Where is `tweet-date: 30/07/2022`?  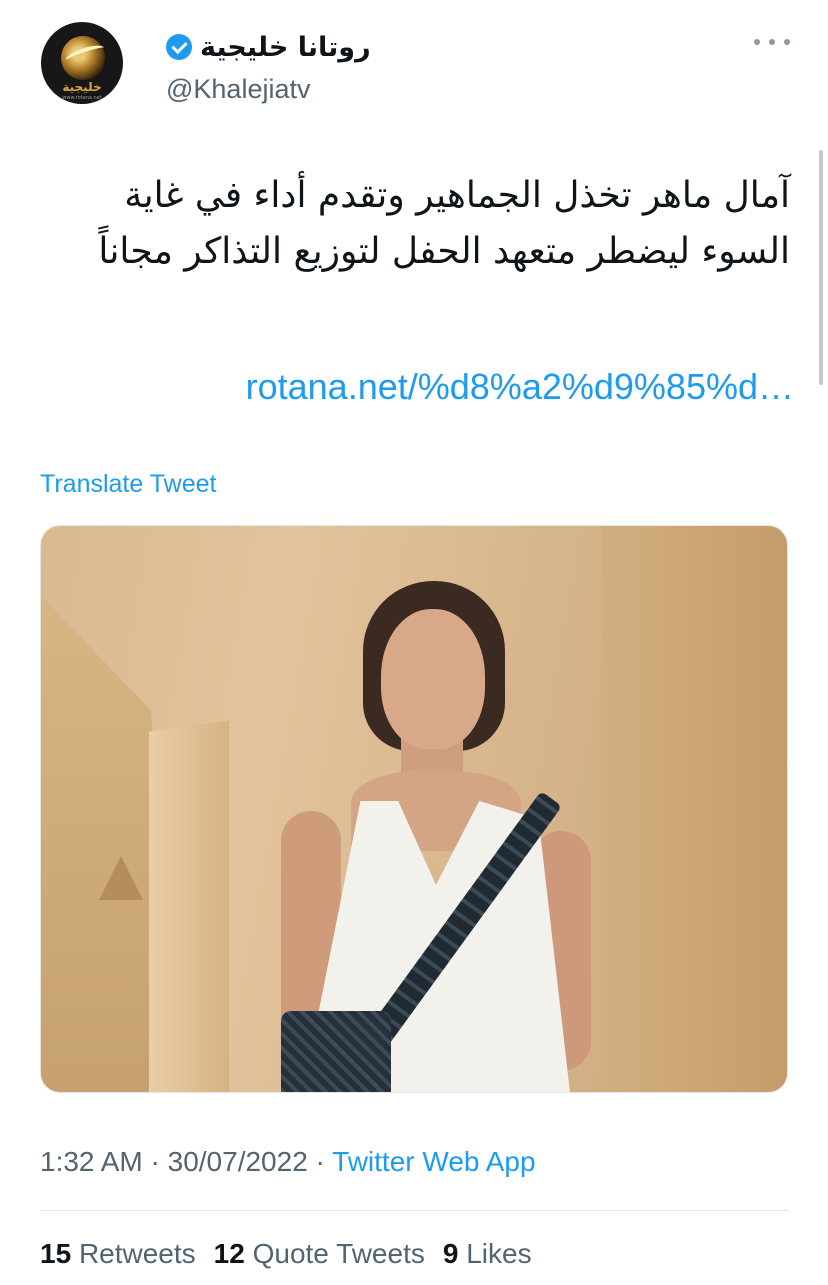 tweet-date: 30/07/2022 is located at coordinates (238, 1161).